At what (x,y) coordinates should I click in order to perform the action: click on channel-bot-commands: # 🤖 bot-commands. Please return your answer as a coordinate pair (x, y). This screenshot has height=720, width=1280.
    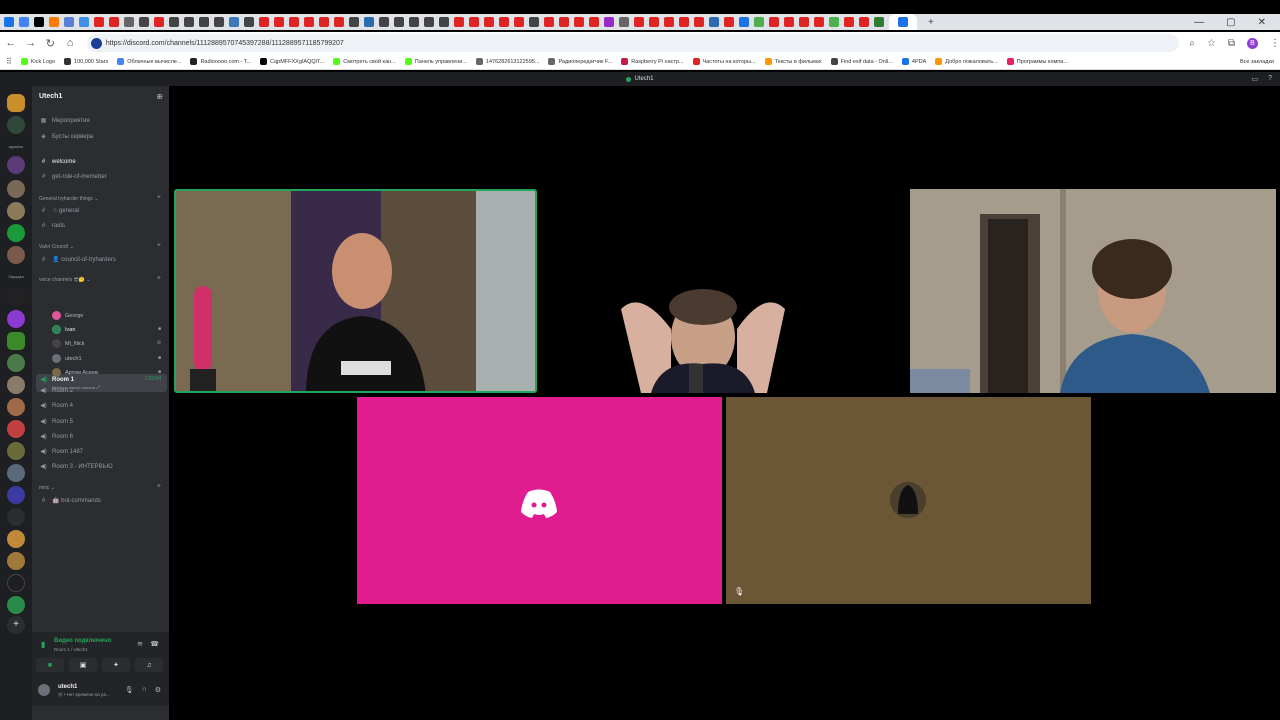
    Looking at the image, I should click on (70, 501).